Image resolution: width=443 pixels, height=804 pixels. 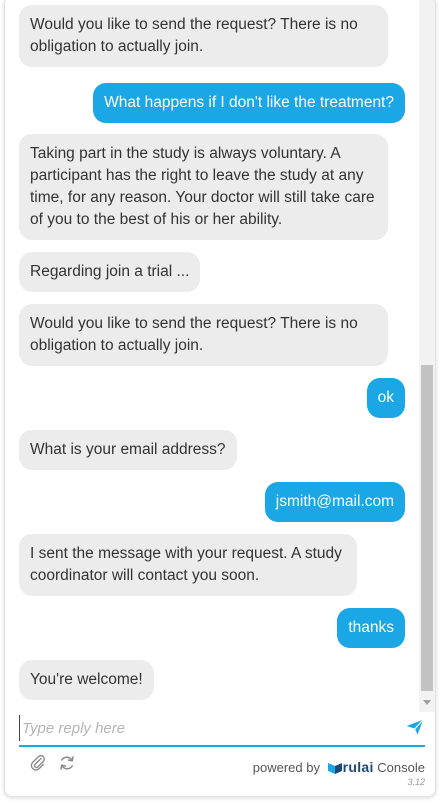 What do you see at coordinates (334, 502) in the screenshot?
I see `user-message: jsmith@mail.com` at bounding box center [334, 502].